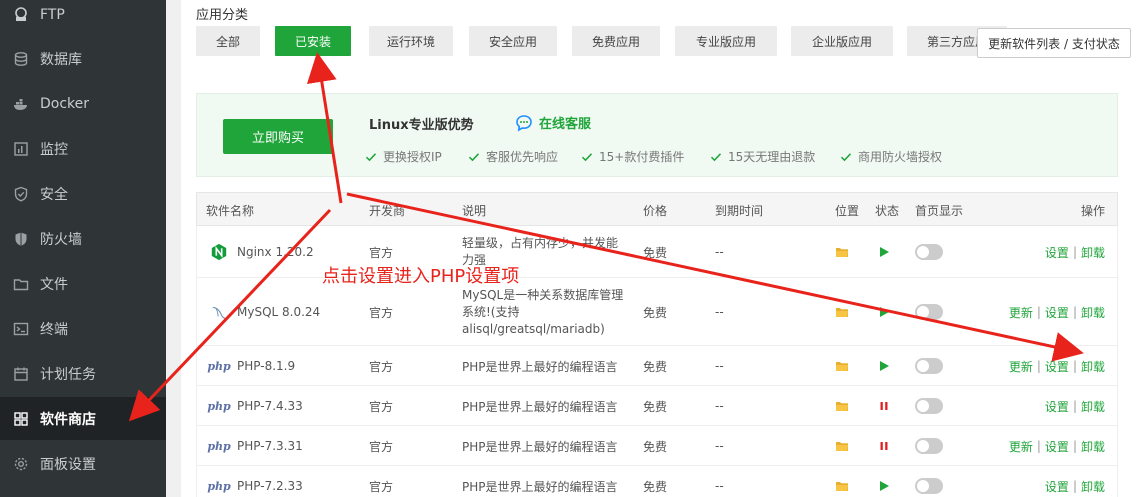 Image resolution: width=1137 pixels, height=497 pixels. I want to click on ftp-icon, so click(21, 15).